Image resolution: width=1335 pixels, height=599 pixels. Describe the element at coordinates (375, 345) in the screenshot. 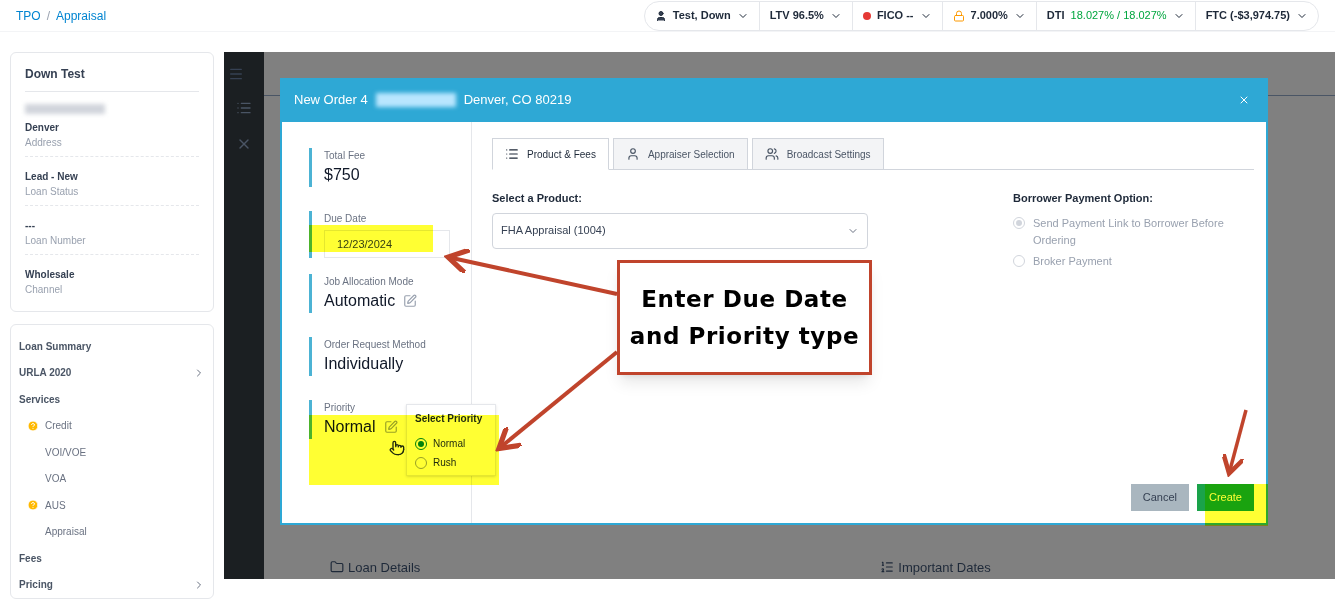

I see `summary-label: Order Request Method` at that location.